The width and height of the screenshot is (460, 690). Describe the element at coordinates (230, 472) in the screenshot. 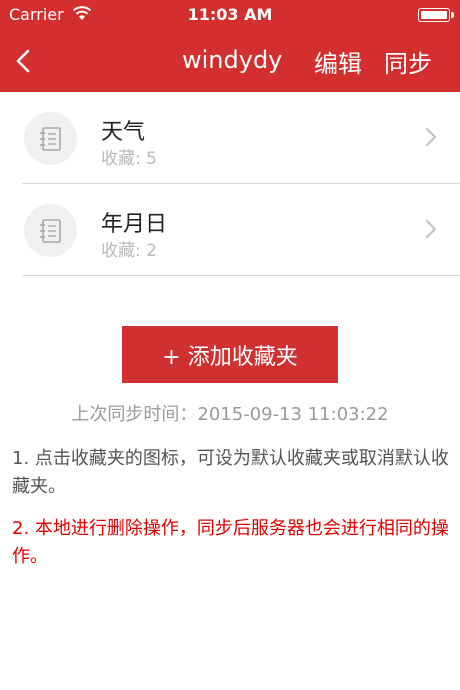

I see `help-note-default-folder: 1. 点击收藏夹的图标，可设为默认收藏夹或取消默认收藏夹。` at that location.